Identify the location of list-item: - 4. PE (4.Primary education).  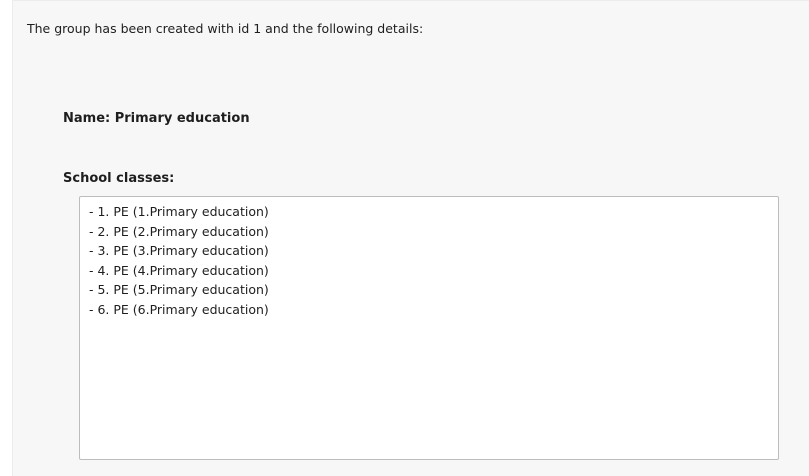
(433, 271).